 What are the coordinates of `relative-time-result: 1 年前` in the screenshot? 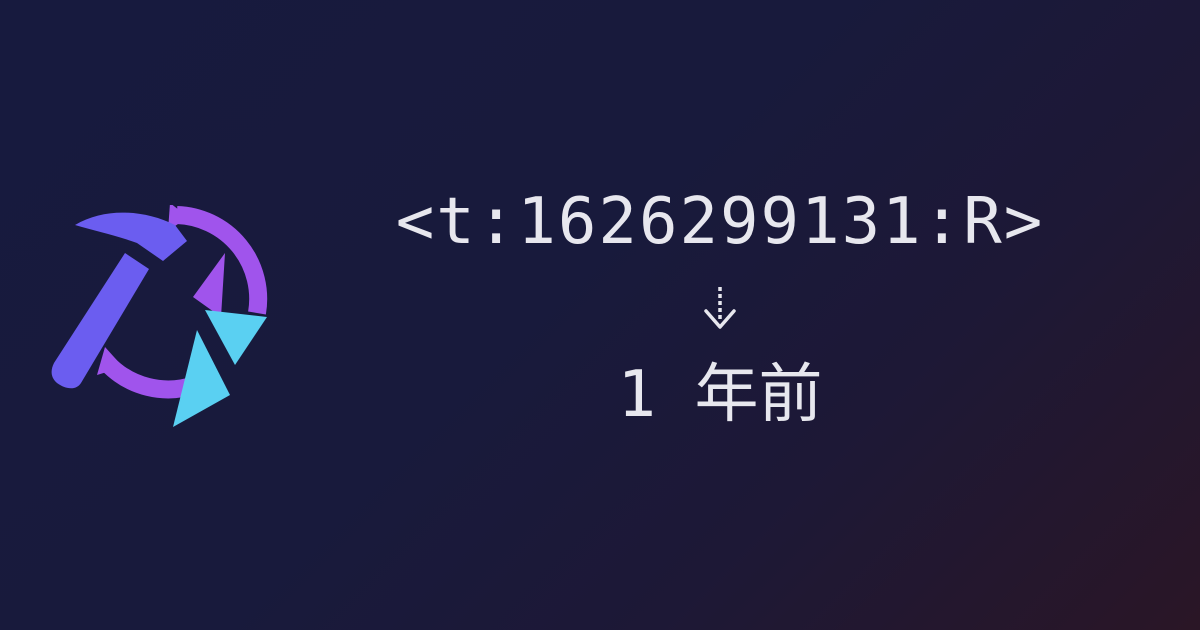 It's located at (720, 395).